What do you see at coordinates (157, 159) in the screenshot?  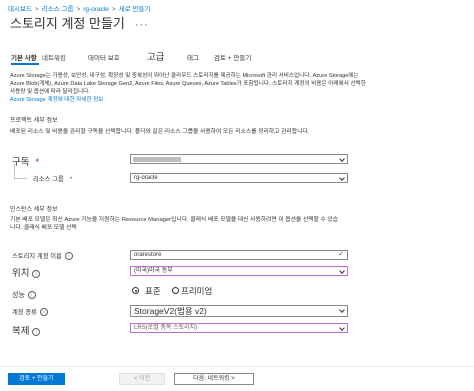 I see `subscription-value-redacted` at bounding box center [157, 159].